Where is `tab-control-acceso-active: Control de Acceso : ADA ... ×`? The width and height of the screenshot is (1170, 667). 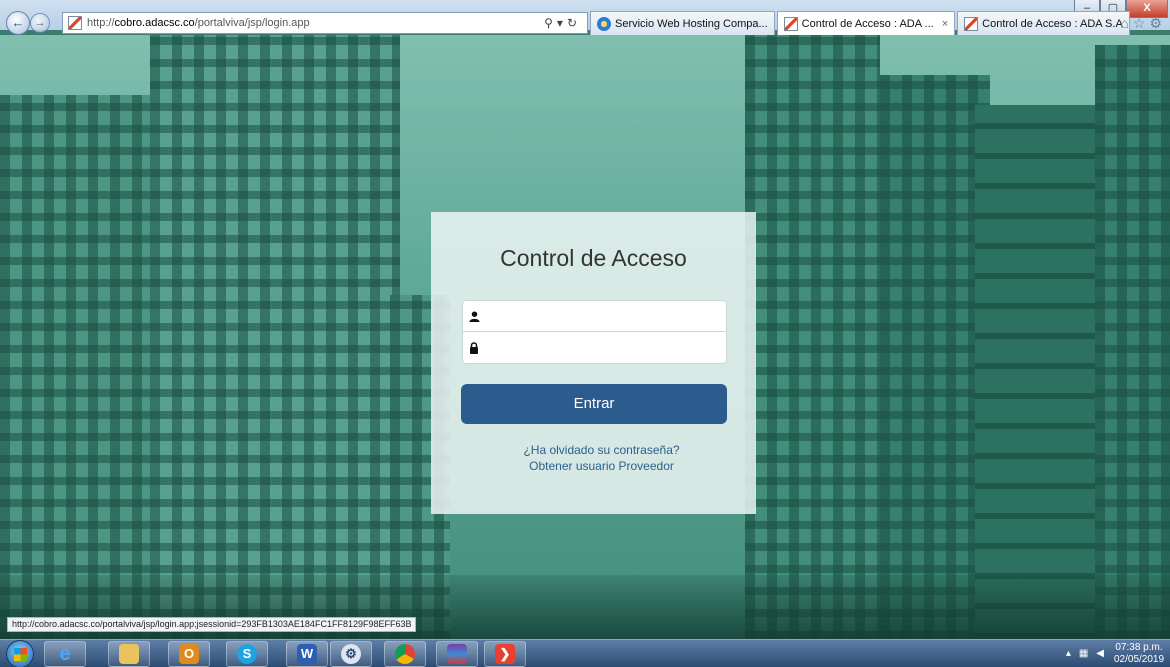
tab-control-acceso-active: Control de Acceso : ADA ... × is located at coordinates (866, 23).